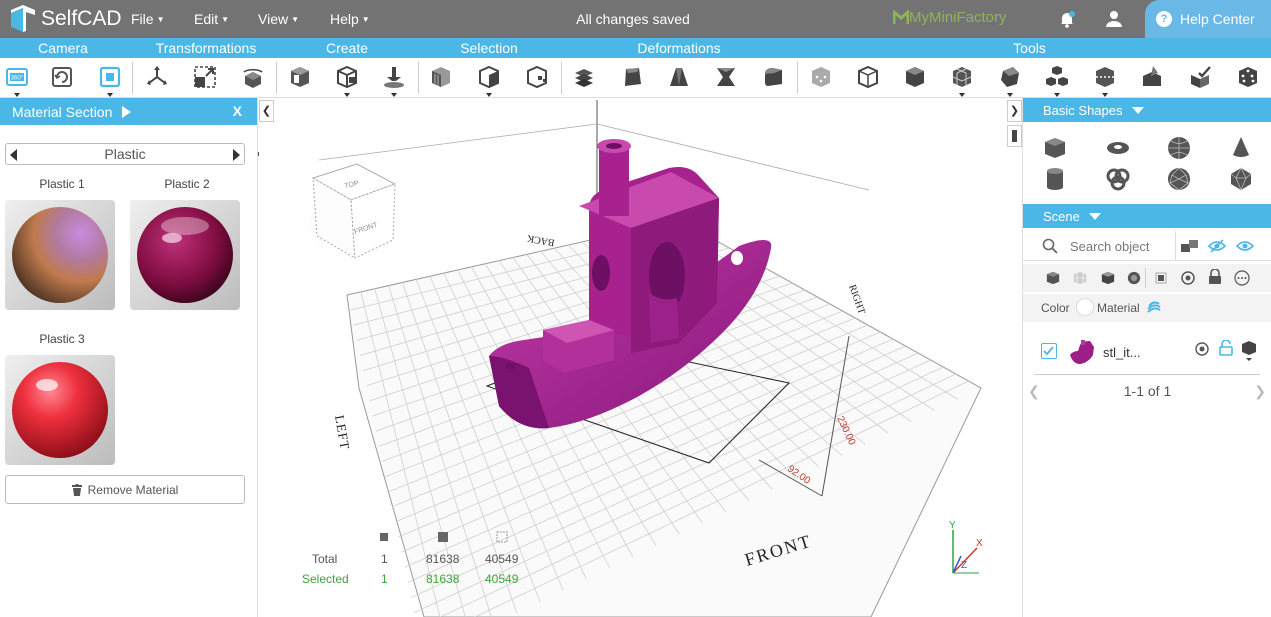 The width and height of the screenshot is (1271, 617). I want to click on object-type-icon, so click(1249, 351).